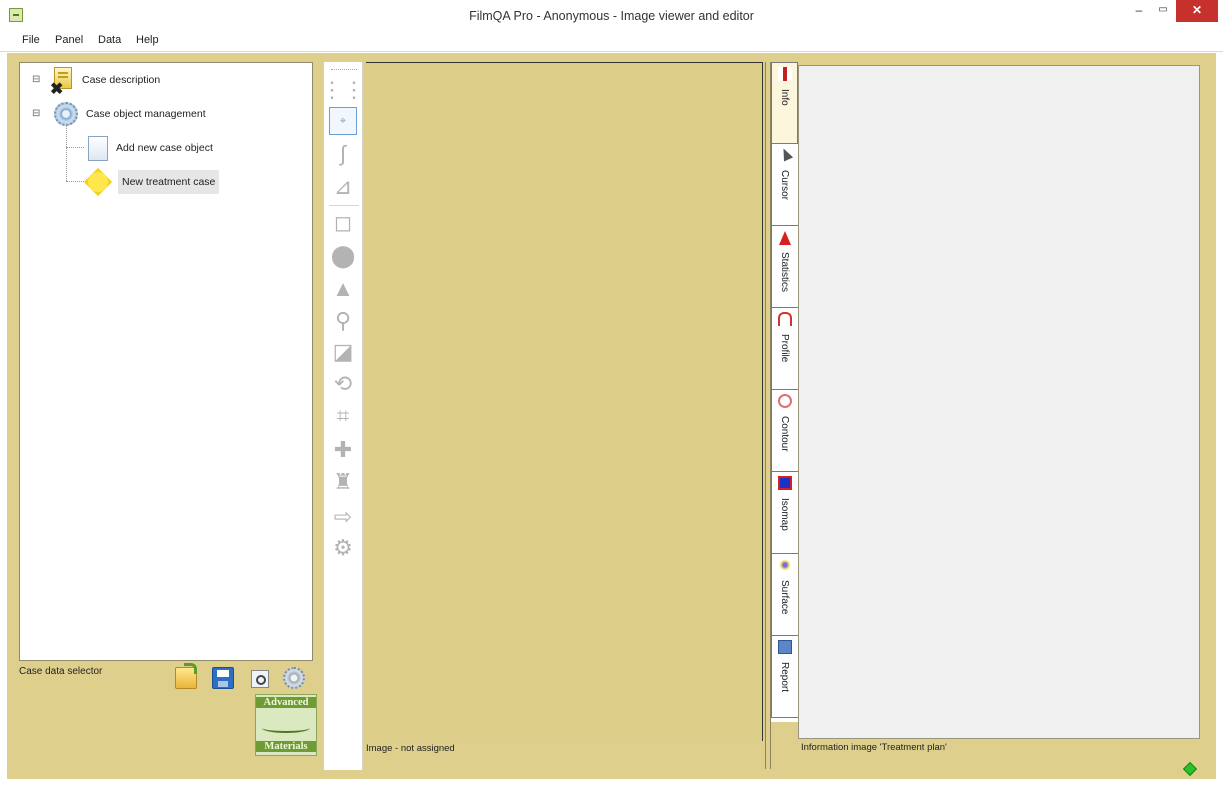  What do you see at coordinates (785, 647) in the screenshot?
I see `report-icon` at bounding box center [785, 647].